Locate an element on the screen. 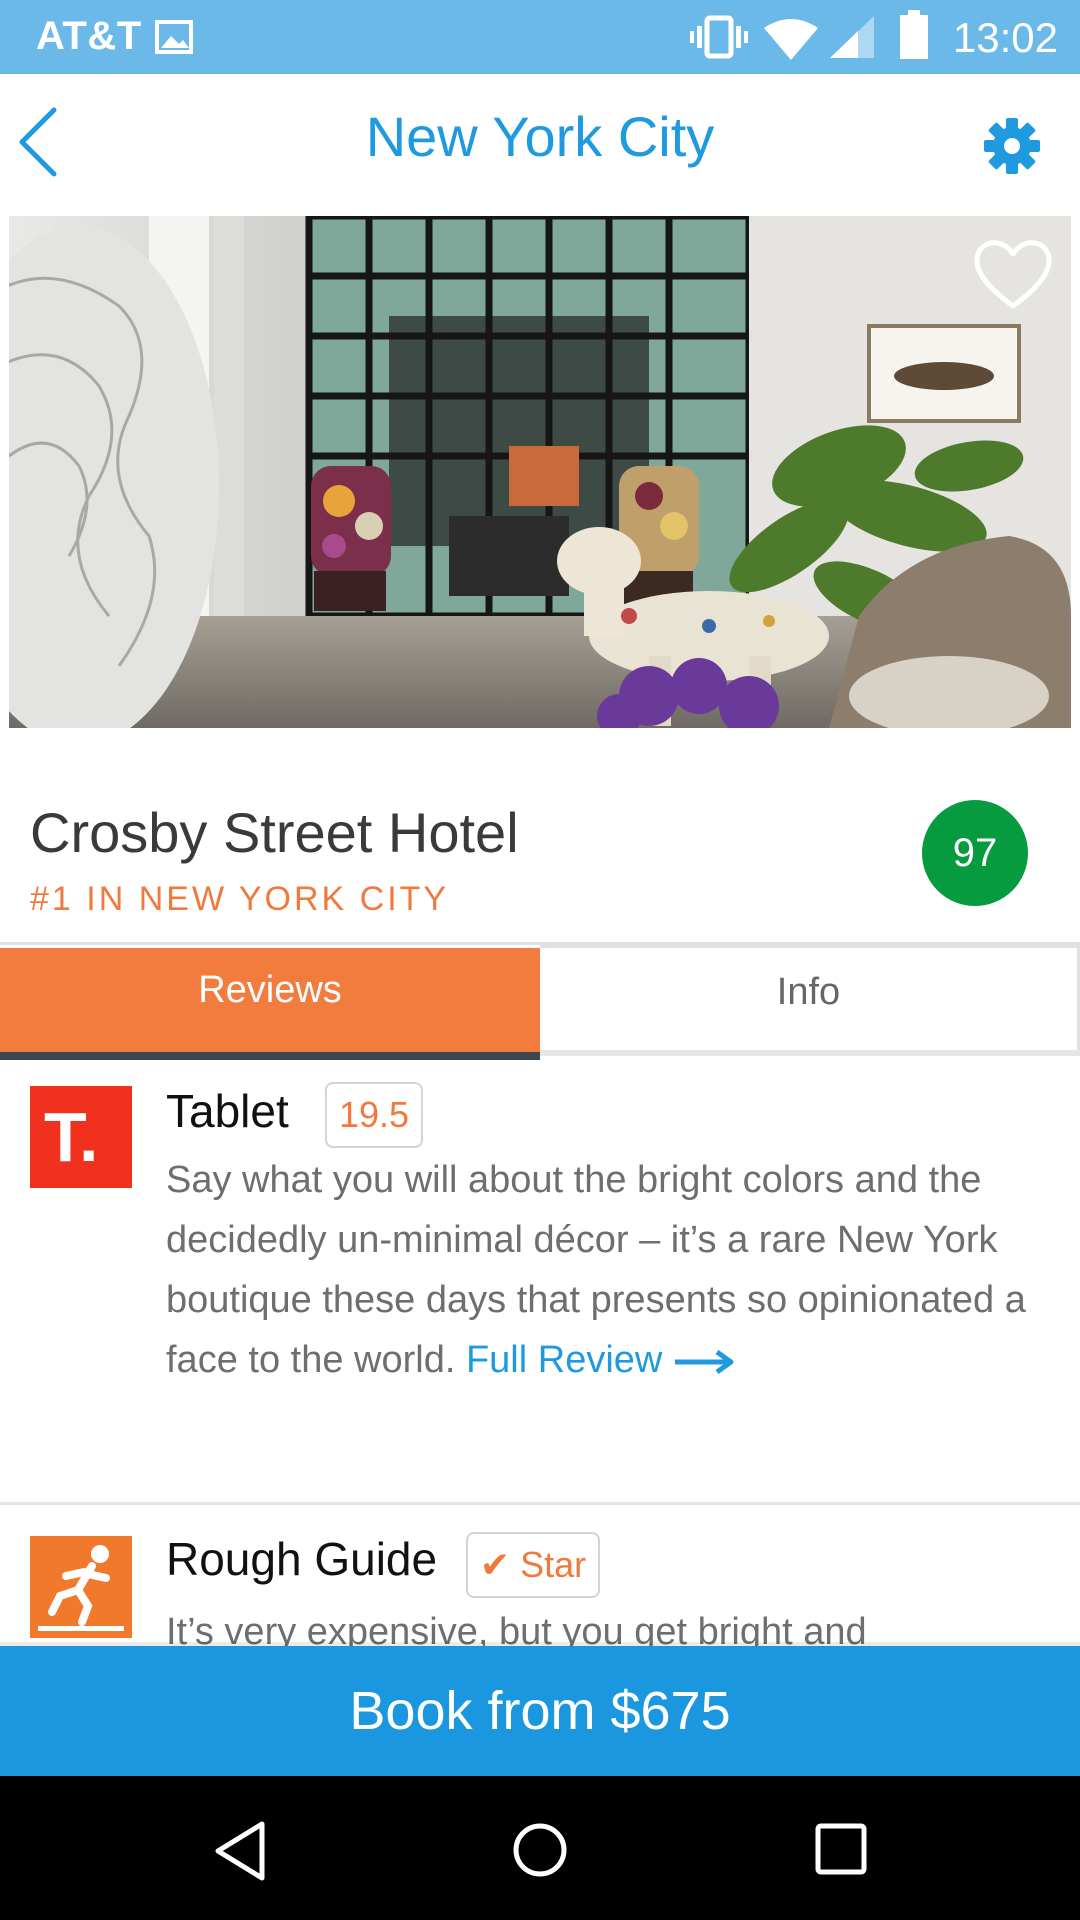  review-star-label: Star is located at coordinates (553, 1564).